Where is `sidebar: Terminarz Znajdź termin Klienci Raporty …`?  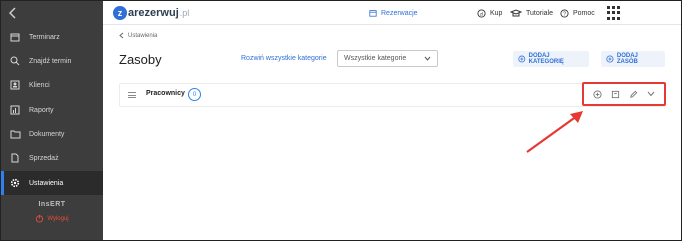 sidebar: Terminarz Znajdź termin Klienci Raporty … is located at coordinates (52, 120).